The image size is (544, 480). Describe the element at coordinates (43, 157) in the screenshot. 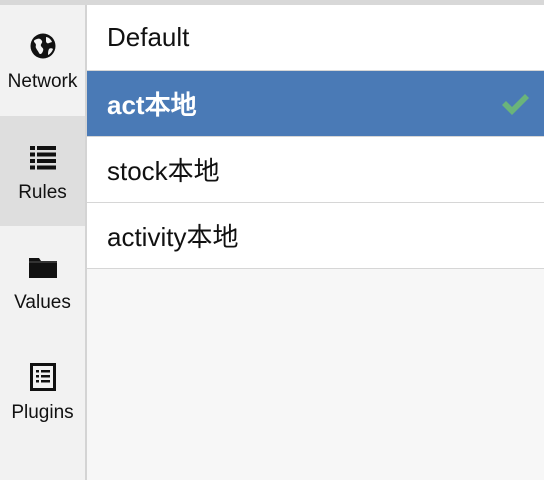

I see `list-icon` at that location.